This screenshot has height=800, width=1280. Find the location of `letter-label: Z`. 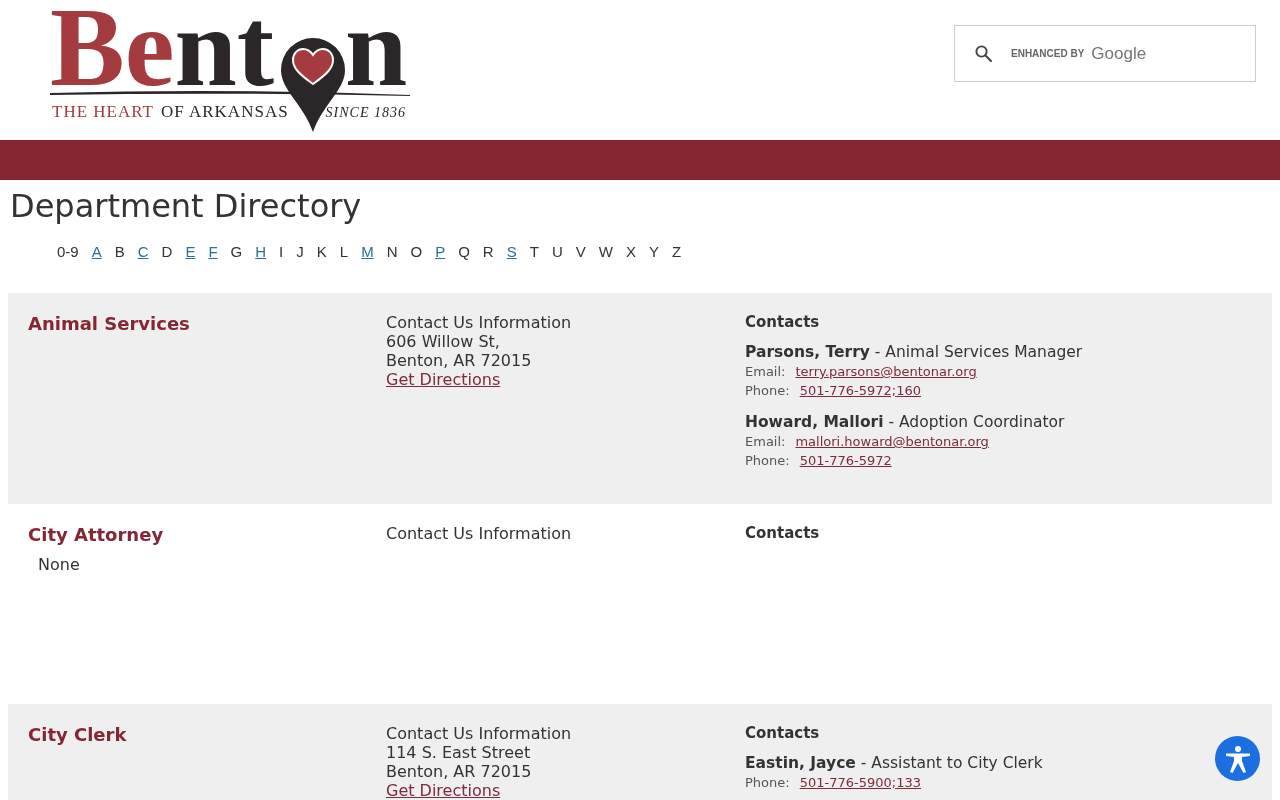

letter-label: Z is located at coordinates (676, 252).